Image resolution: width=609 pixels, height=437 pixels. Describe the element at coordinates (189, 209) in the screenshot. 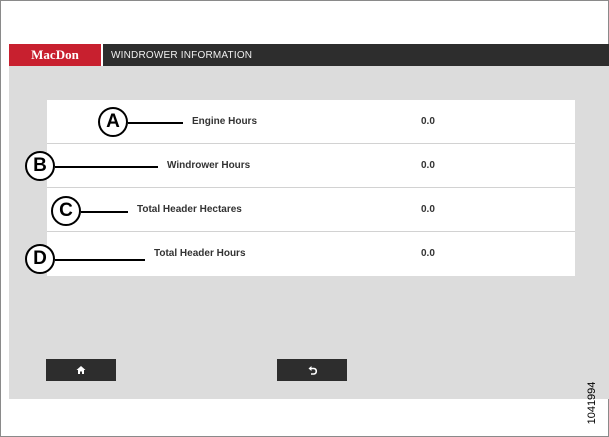

I see `total-header-hectares-label: Total Header Hectares` at that location.